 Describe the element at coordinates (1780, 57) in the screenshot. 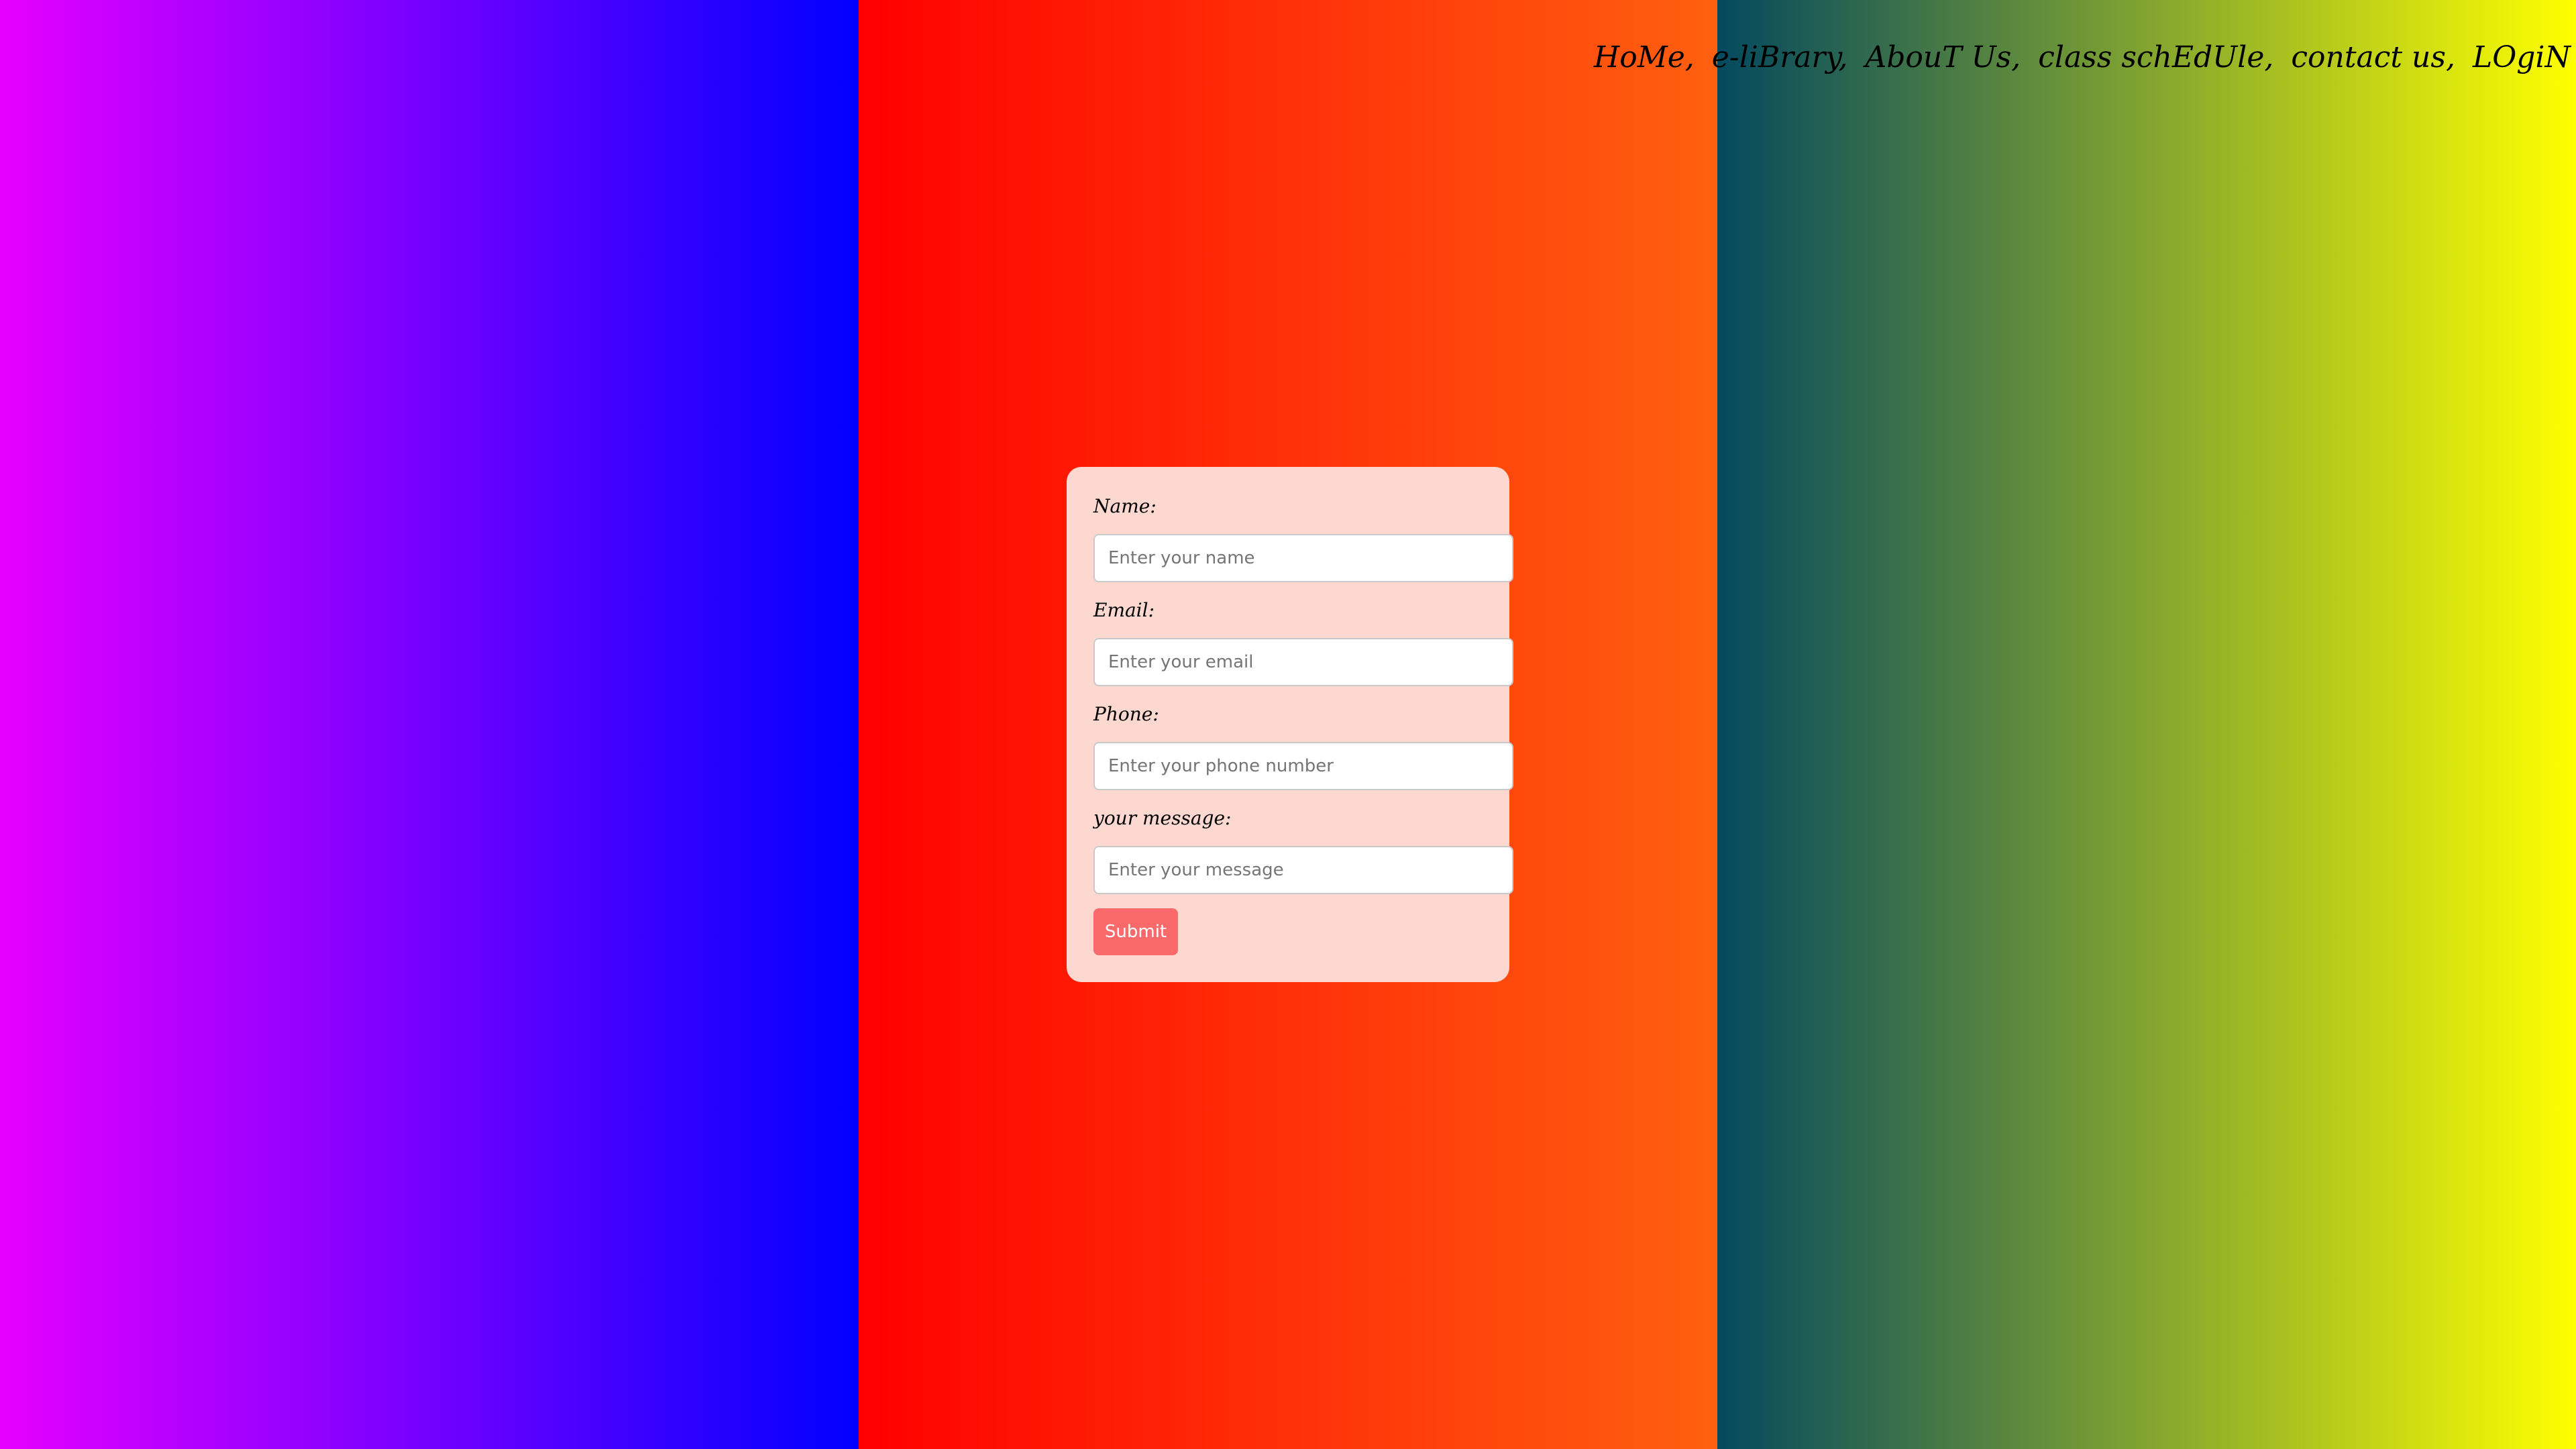

I see `nav-e-library: e-liBrary,` at that location.